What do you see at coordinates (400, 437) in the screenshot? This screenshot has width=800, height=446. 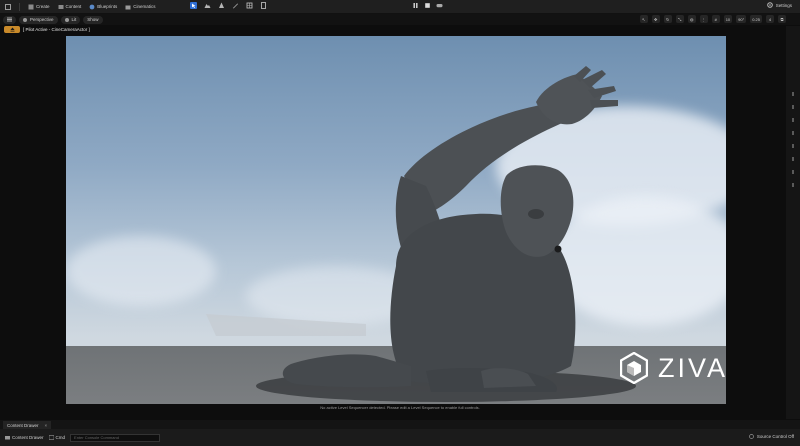 I see `status-bar: Content Drawer Cmd Enter Console Command` at bounding box center [400, 437].